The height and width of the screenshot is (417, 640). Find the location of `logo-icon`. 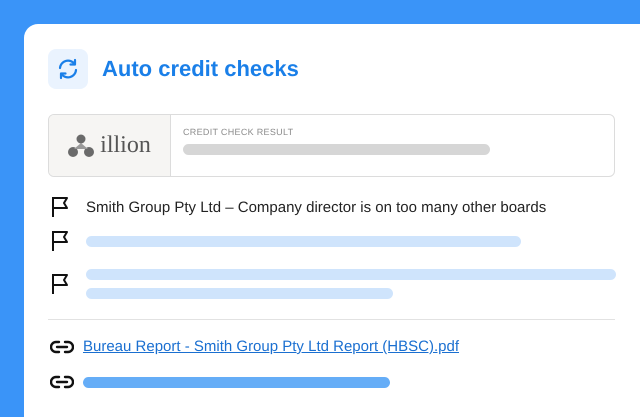

logo-icon is located at coordinates (81, 146).